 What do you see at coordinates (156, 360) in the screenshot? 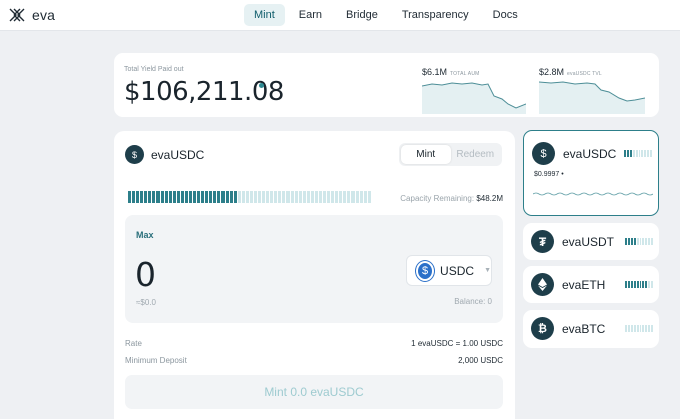
I see `min-deposit-label: Minimum Deposit` at bounding box center [156, 360].